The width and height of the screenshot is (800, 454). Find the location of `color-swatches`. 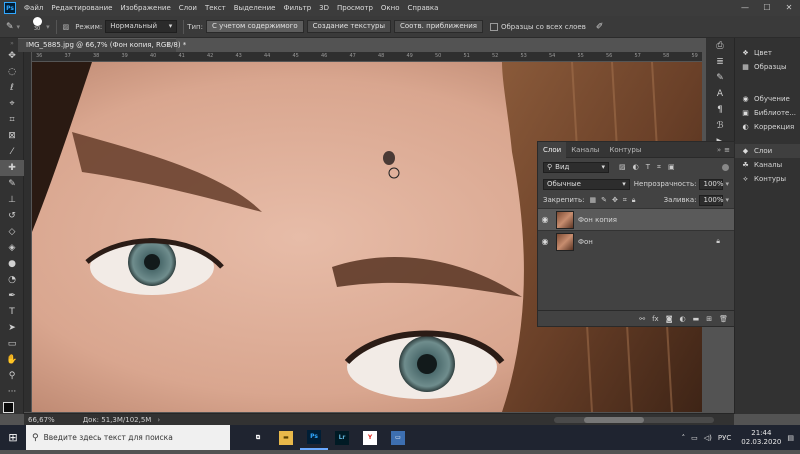

color-swatches is located at coordinates (12, 411).